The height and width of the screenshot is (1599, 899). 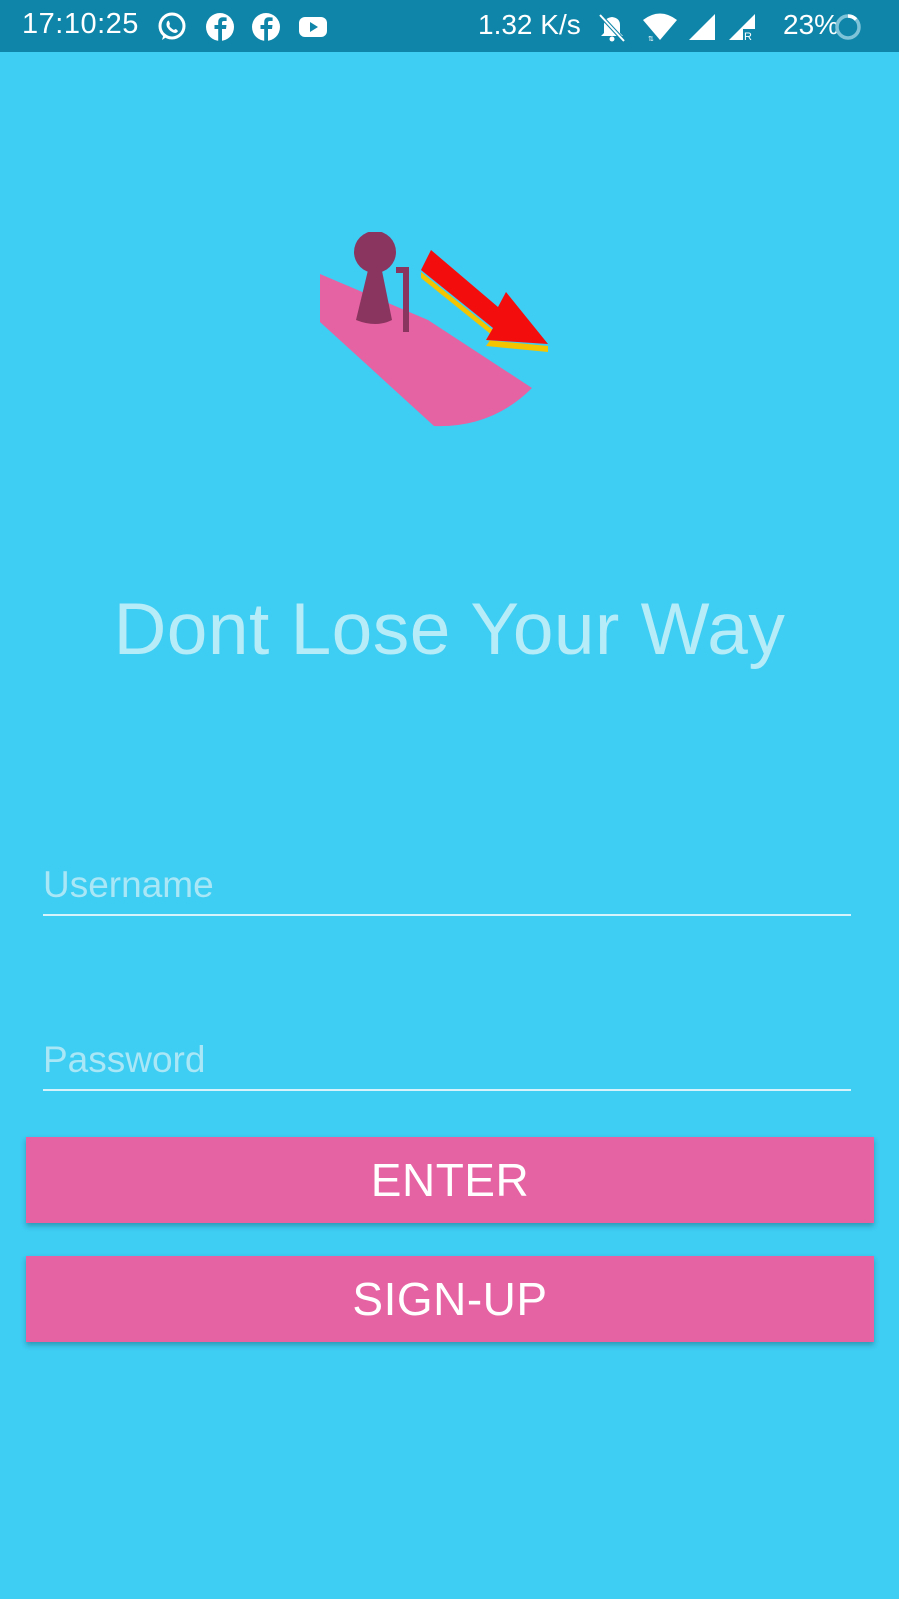 I want to click on signup-button: SIGN-UP, so click(x=450, y=1299).